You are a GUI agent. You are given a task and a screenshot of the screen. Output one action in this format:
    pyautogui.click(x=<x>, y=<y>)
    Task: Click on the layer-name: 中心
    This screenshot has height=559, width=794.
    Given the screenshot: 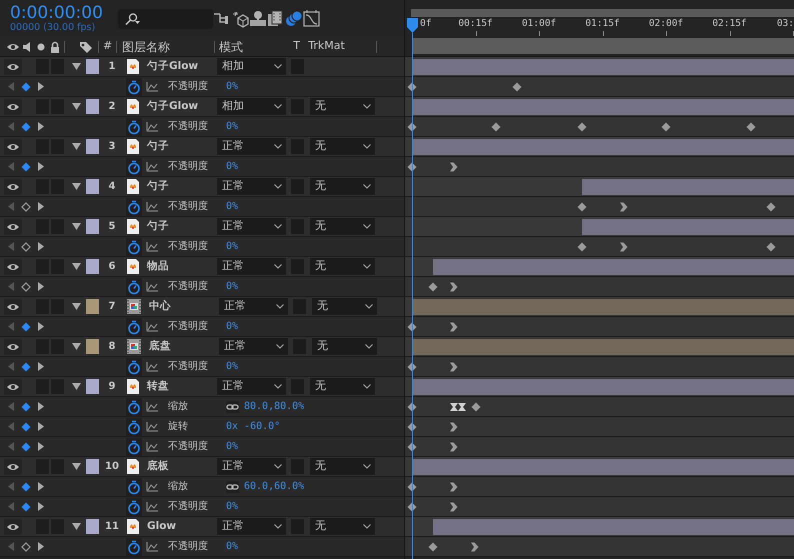 What is the action you would take?
    pyautogui.click(x=184, y=306)
    